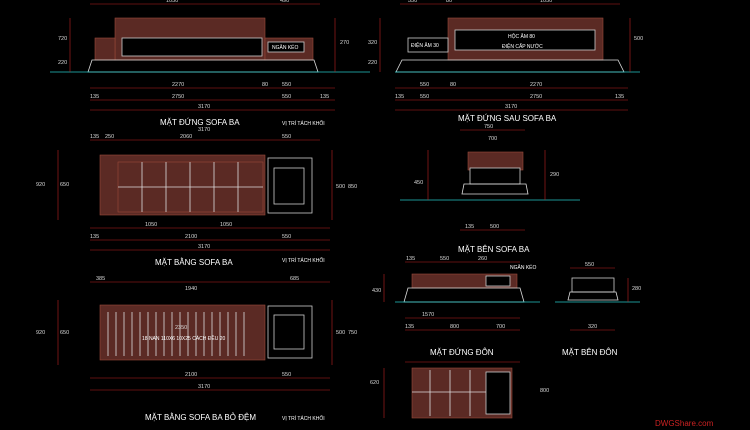 The height and width of the screenshot is (430, 750). What do you see at coordinates (186, 137) in the screenshot?
I see `dim-2060-plan: 2060` at bounding box center [186, 137].